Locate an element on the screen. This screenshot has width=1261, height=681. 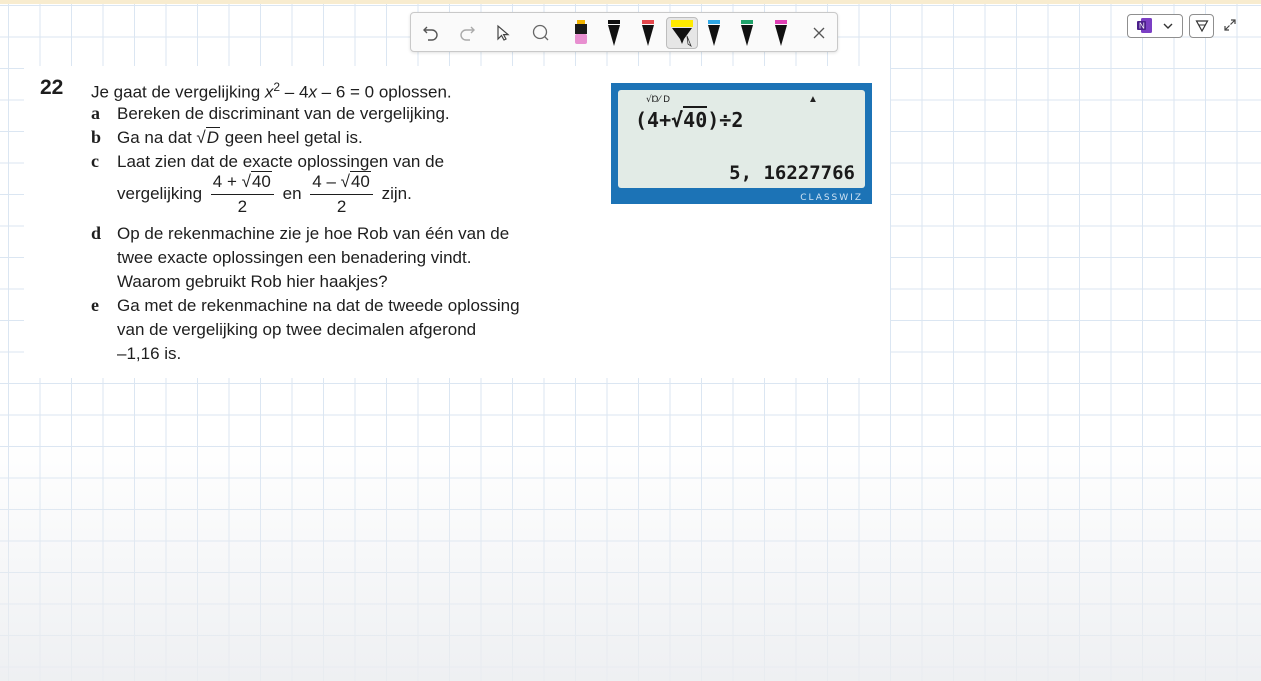
svg-text: N is located at coordinates (1142, 26).